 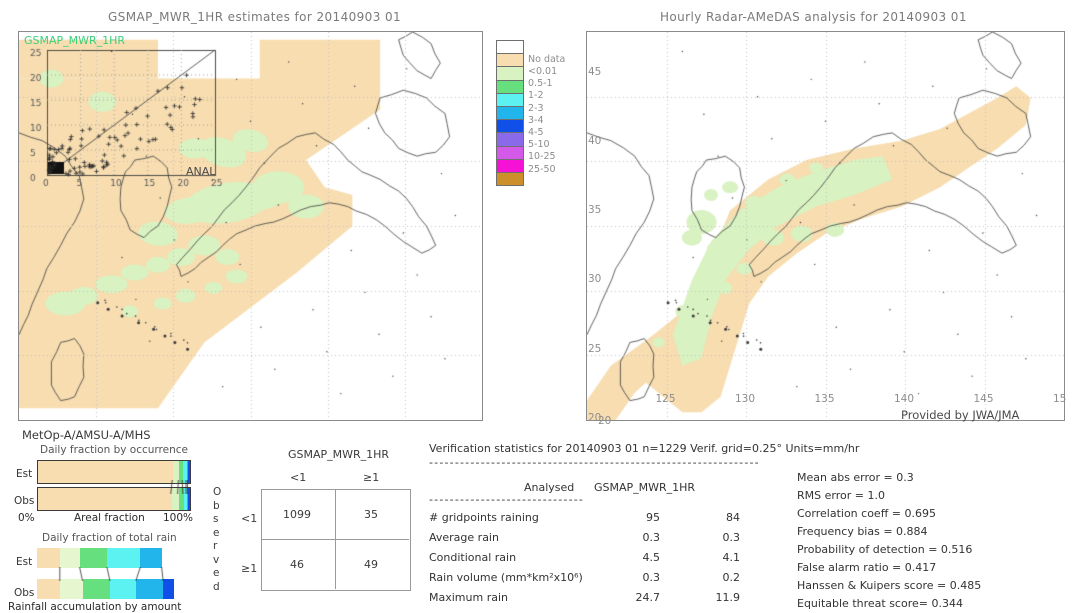 I want to click on observed-letter-0: O, so click(x=217, y=492).